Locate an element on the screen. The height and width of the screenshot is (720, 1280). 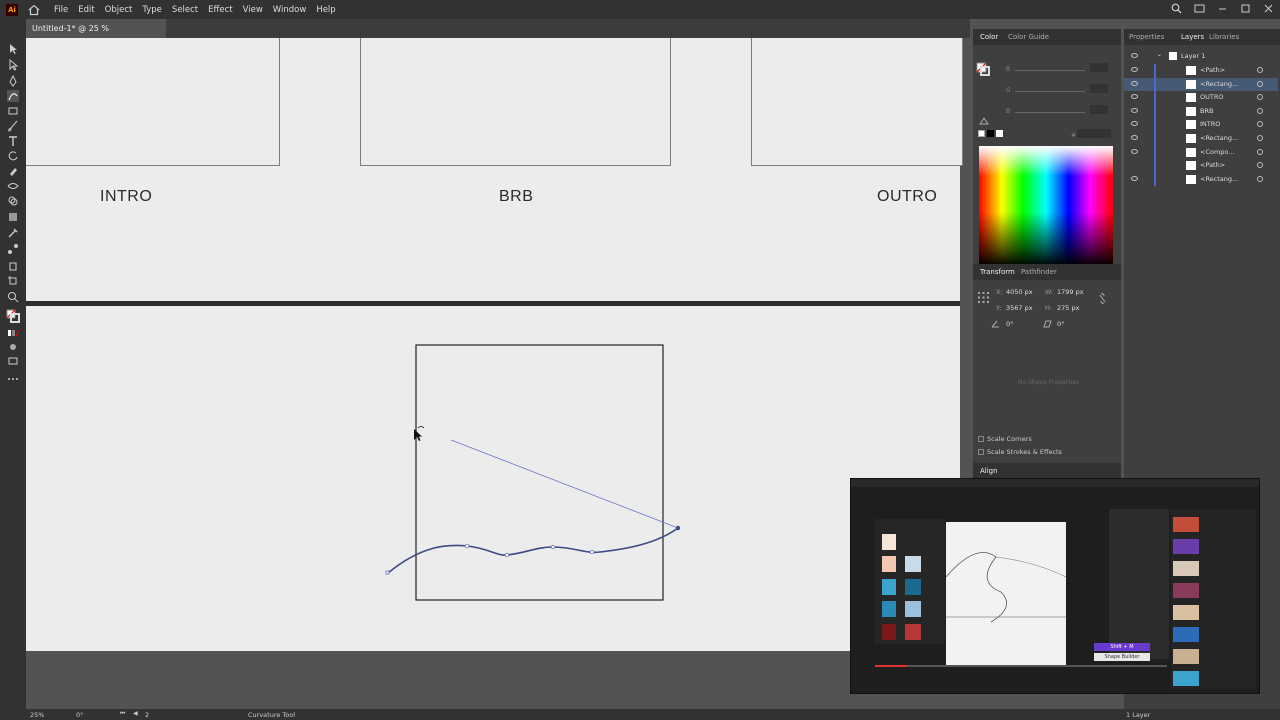
menu-effect: Effect is located at coordinates (220, 10).